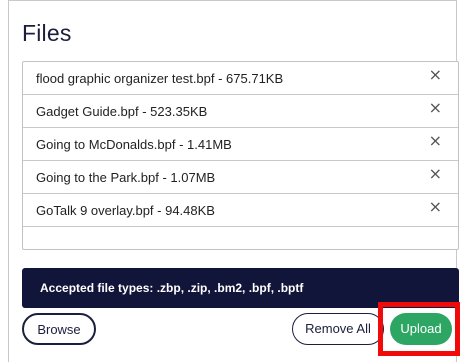  What do you see at coordinates (59, 329) in the screenshot?
I see `browse-button: Browse` at bounding box center [59, 329].